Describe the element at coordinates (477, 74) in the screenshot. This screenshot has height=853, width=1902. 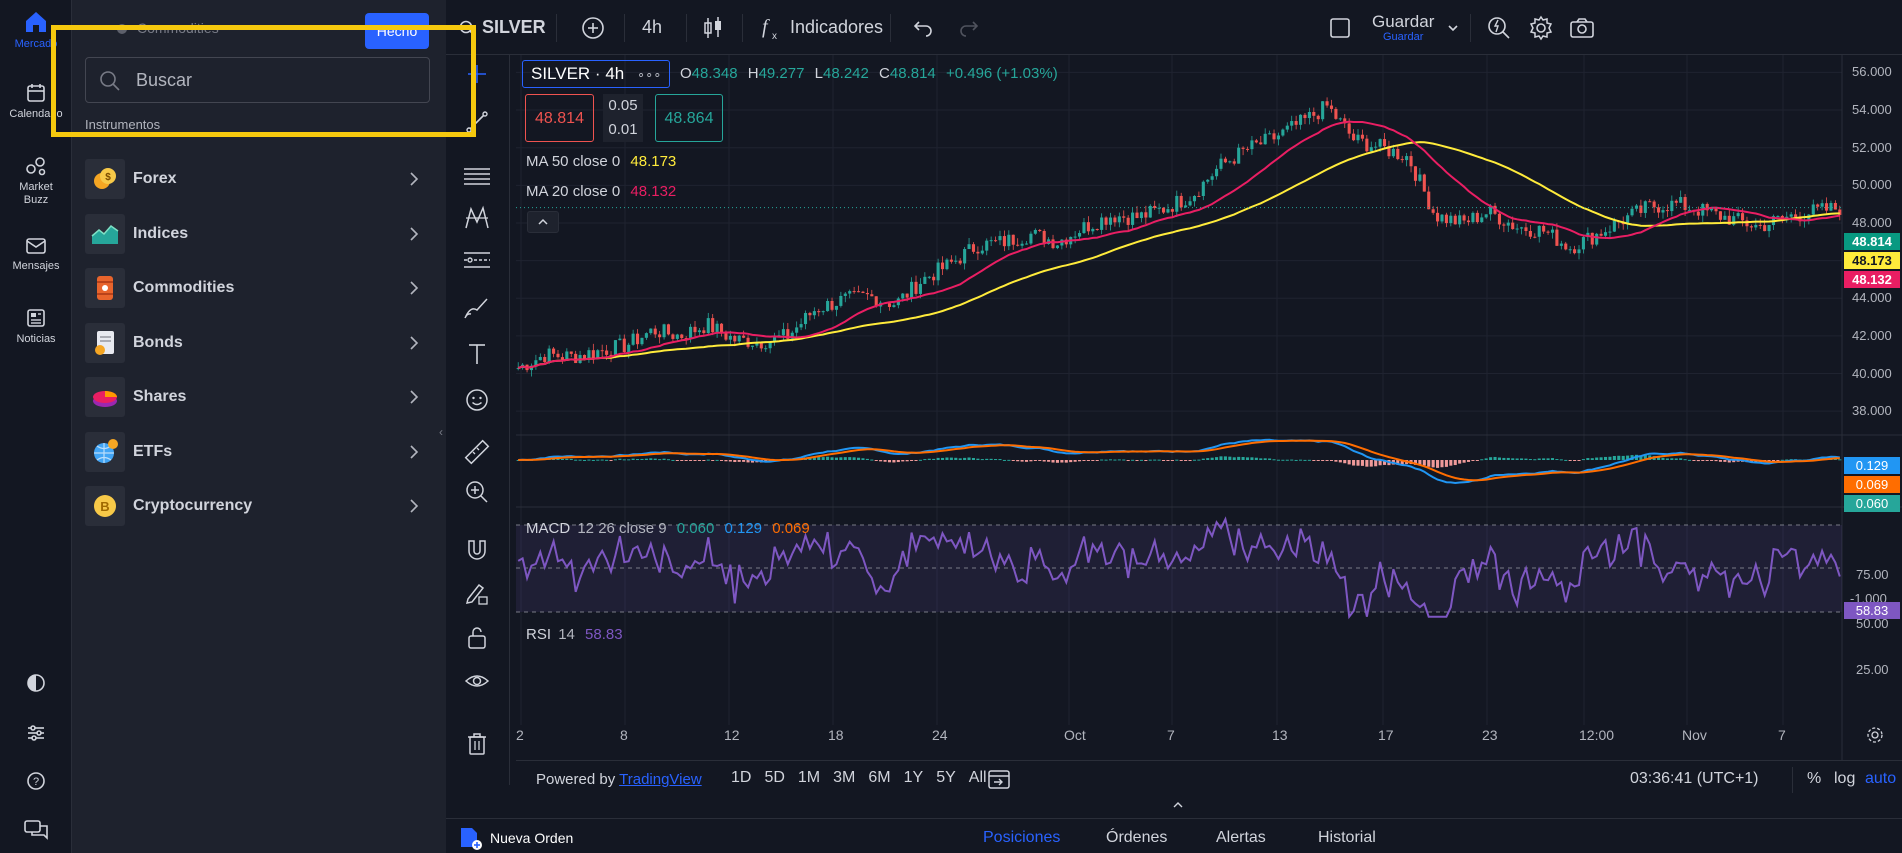
I see `cursor-tool` at that location.